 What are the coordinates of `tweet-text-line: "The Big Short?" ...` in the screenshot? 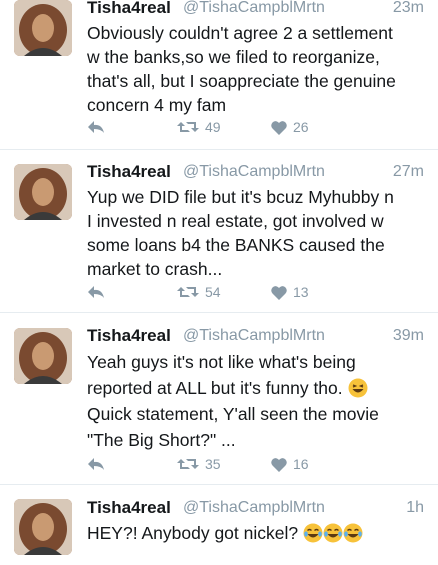 It's located at (161, 440).